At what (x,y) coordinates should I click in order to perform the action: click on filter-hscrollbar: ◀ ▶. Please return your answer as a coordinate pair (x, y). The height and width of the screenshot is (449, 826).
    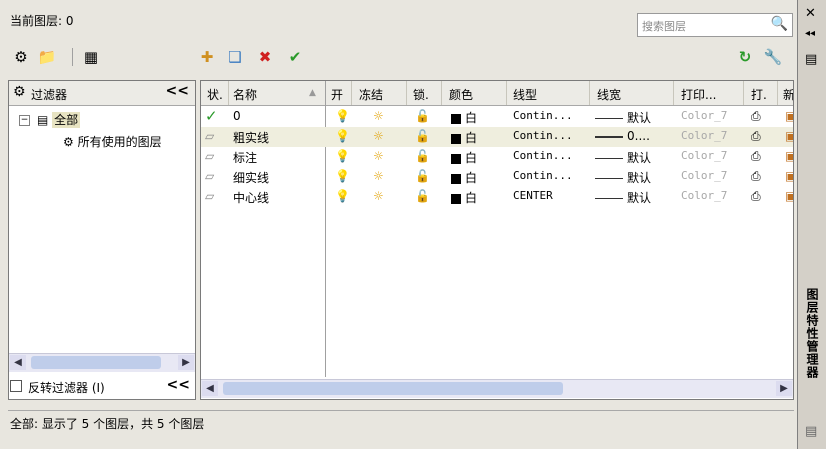
    Looking at the image, I should click on (102, 362).